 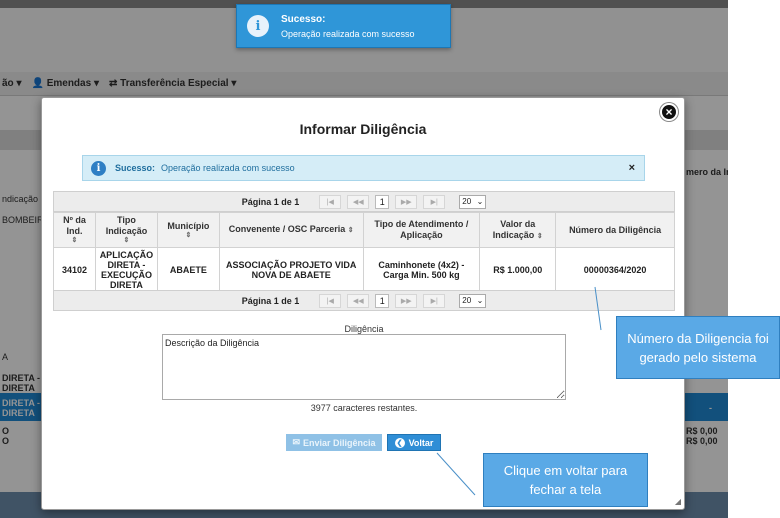 What do you see at coordinates (514, 229) in the screenshot?
I see `col-header-label: Valor da Indicação` at bounding box center [514, 229].